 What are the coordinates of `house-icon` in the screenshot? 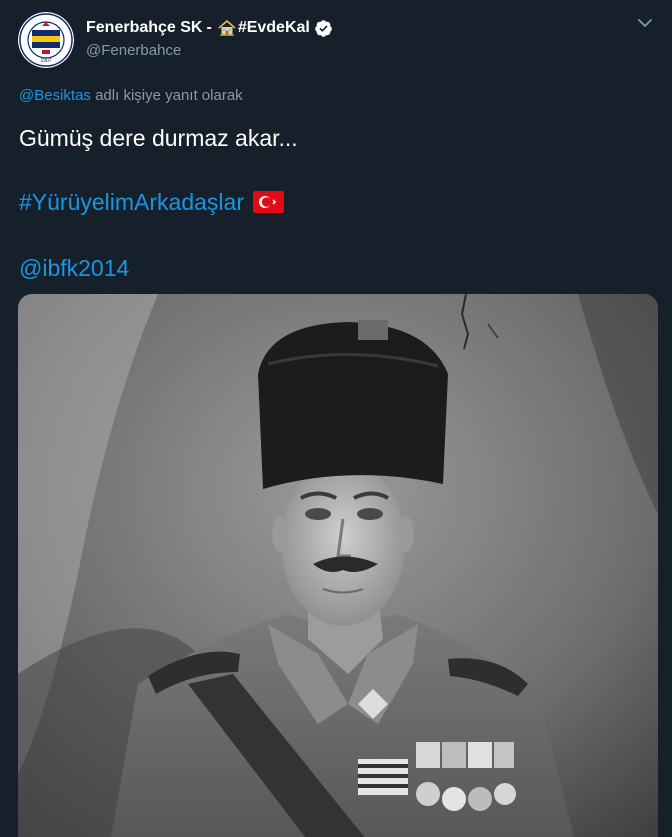 It's located at (227, 27).